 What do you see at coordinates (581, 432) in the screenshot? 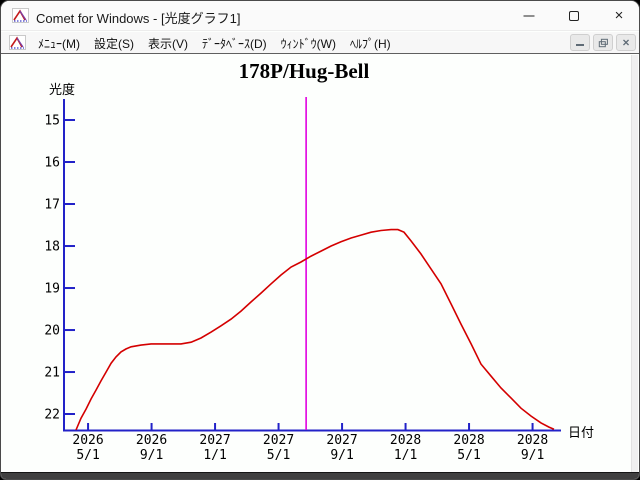
I see `x-axis-label: 日付` at bounding box center [581, 432].